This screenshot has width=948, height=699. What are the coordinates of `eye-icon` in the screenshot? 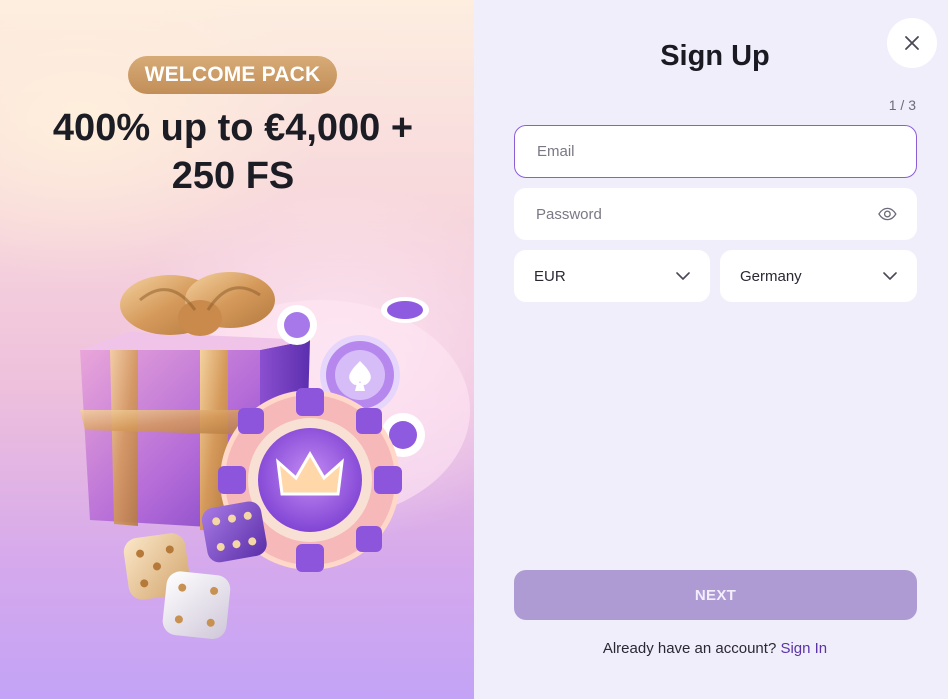 It's located at (887, 214).